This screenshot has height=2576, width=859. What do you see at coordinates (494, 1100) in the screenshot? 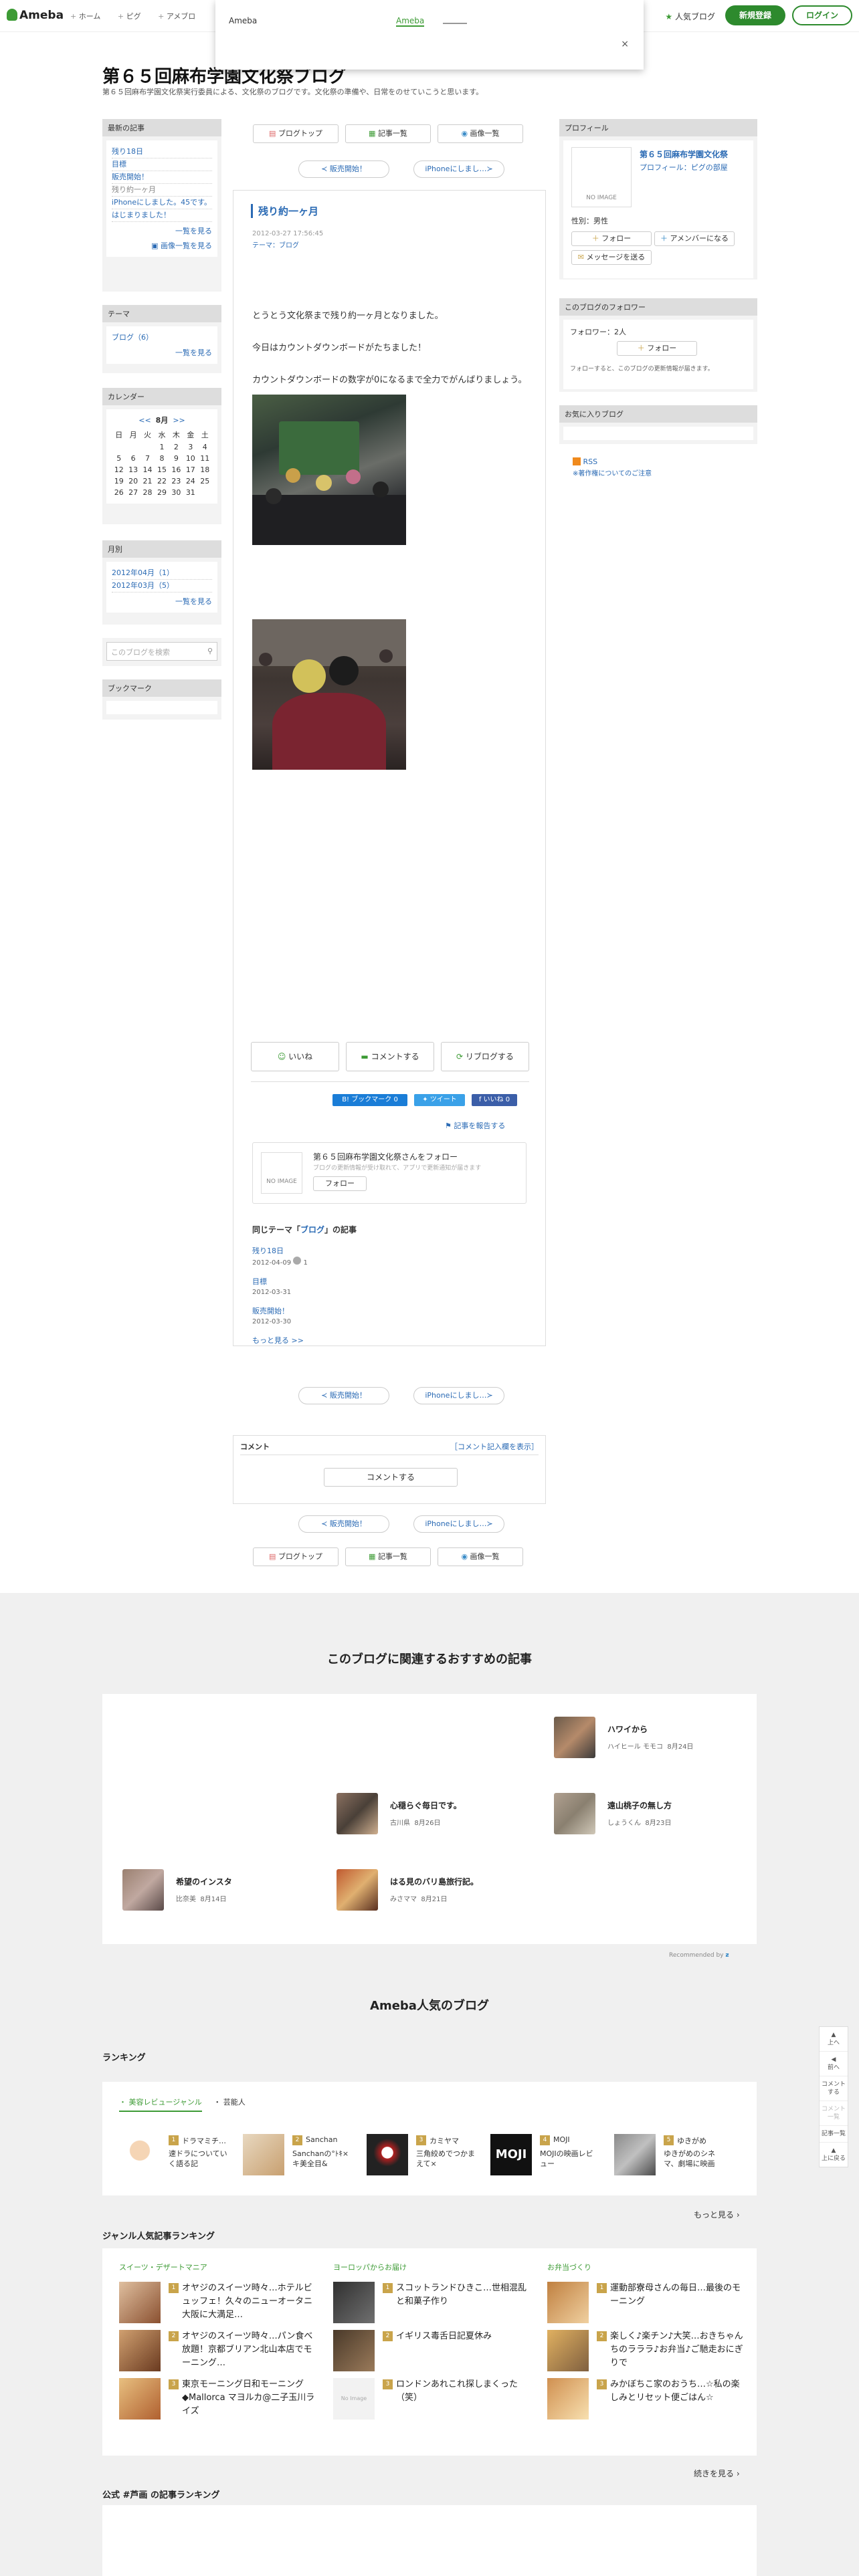
I see `facebook-like-button: f いいね 0` at bounding box center [494, 1100].